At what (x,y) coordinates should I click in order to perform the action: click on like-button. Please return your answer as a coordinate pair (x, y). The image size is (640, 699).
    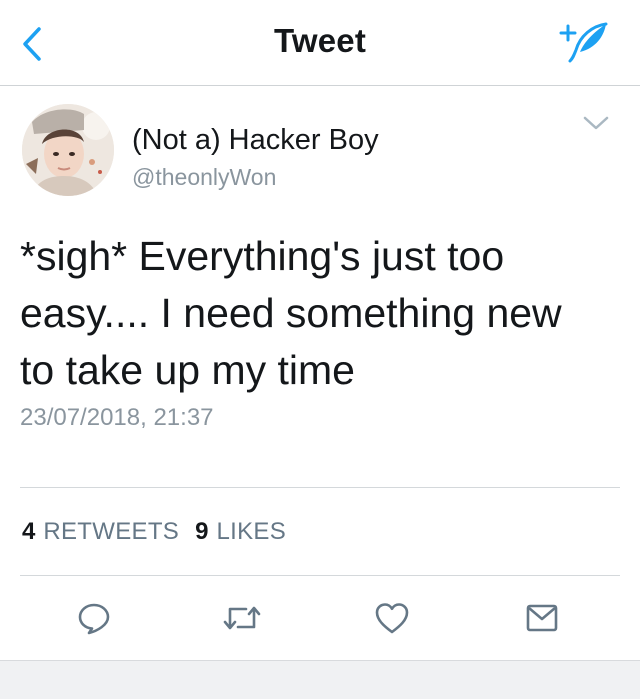
    Looking at the image, I should click on (392, 618).